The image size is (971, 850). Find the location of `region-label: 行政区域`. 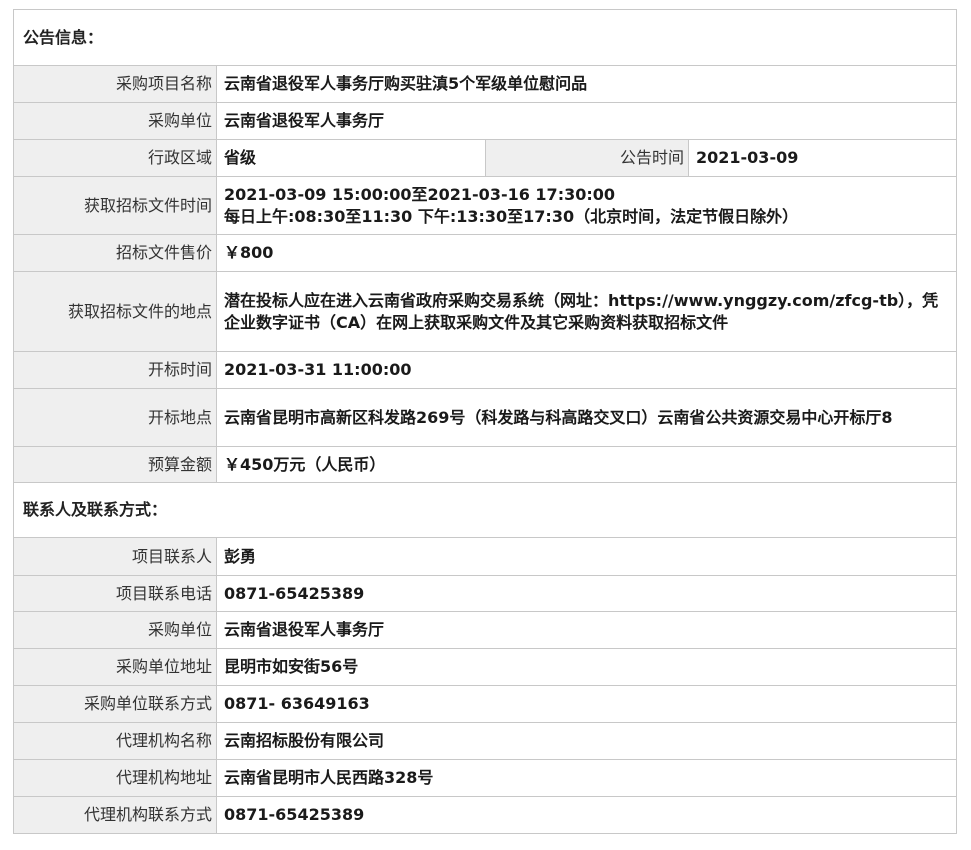

region-label: 行政区域 is located at coordinates (115, 158).